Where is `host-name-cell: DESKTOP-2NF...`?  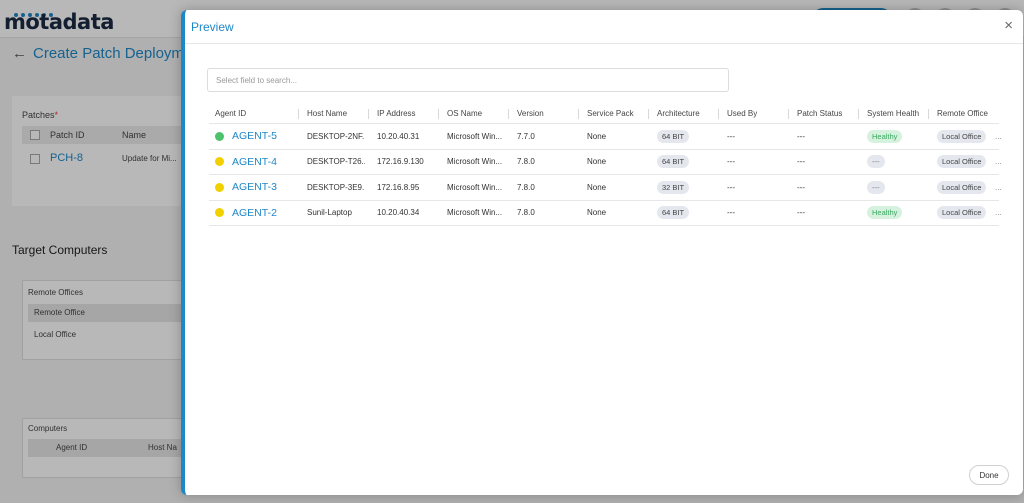
host-name-cell: DESKTOP-2NF... is located at coordinates (336, 136).